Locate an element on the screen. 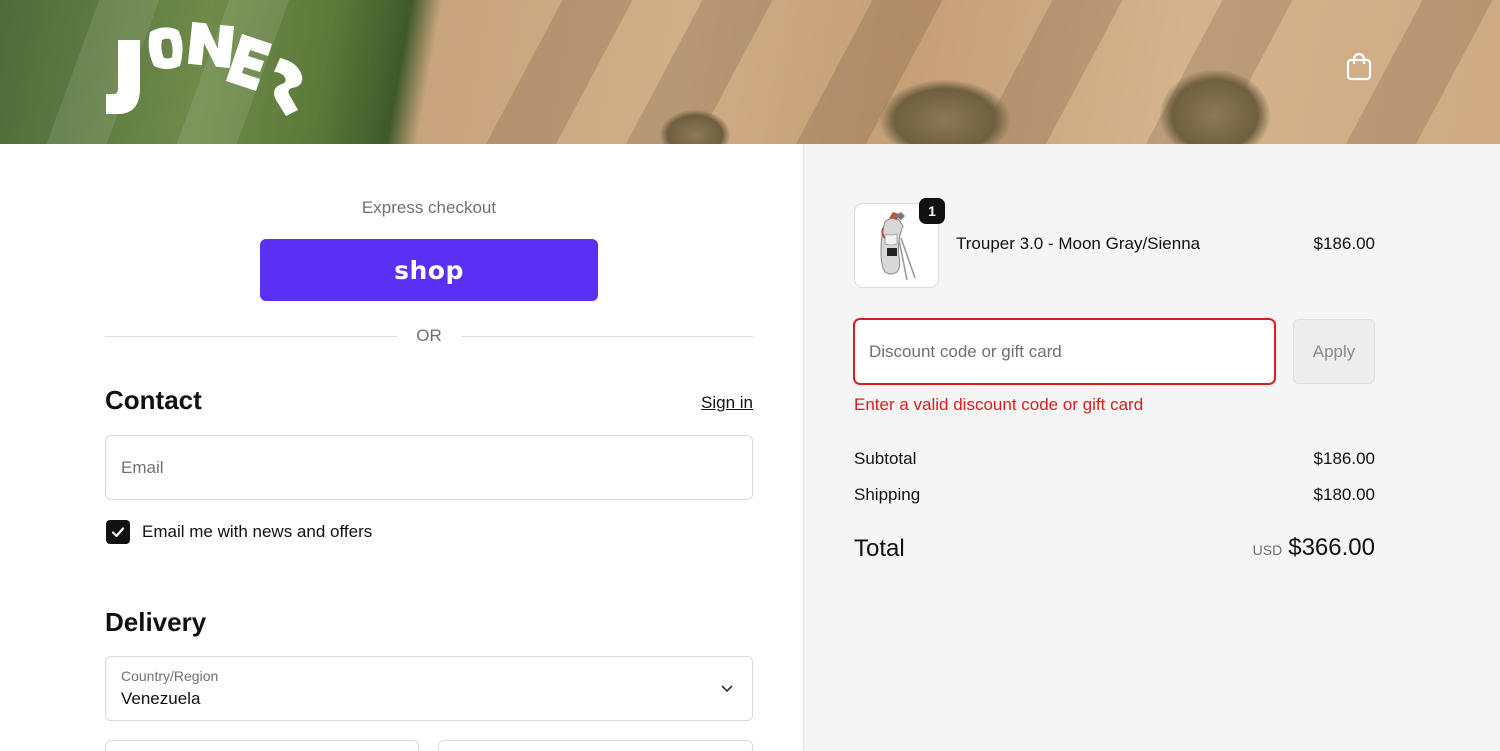  quantity-badge: 1 is located at coordinates (932, 211).